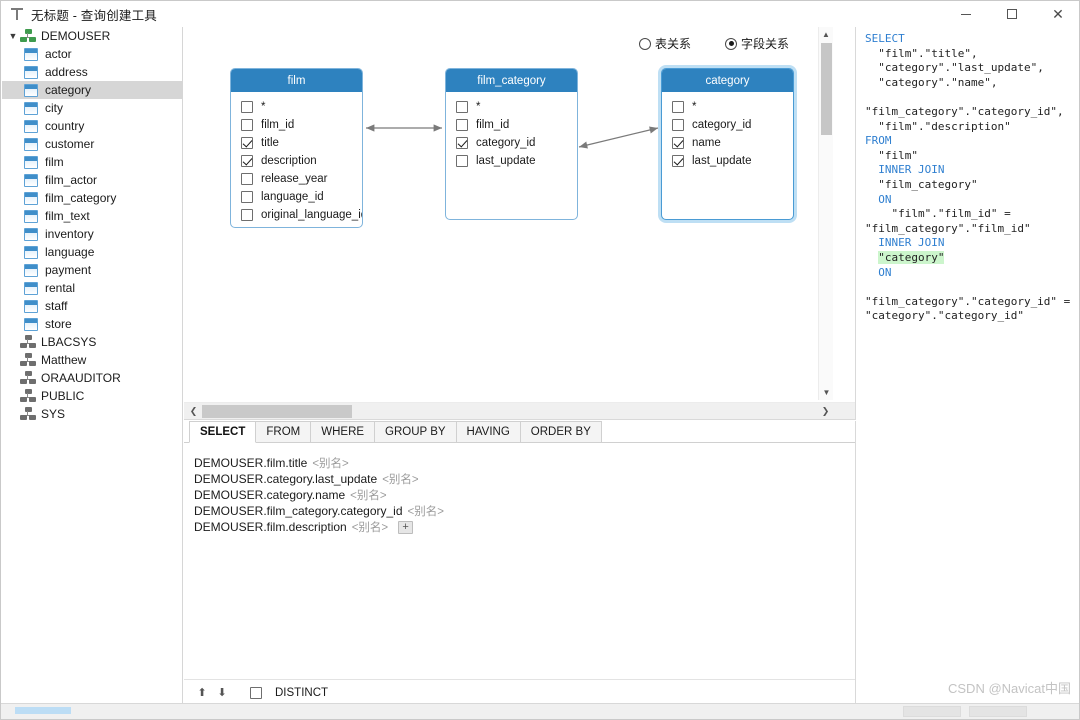  Describe the element at coordinates (524, 511) in the screenshot. I see `select-field-row: DEMOUSER.film_category.category_id <别名>` at that location.